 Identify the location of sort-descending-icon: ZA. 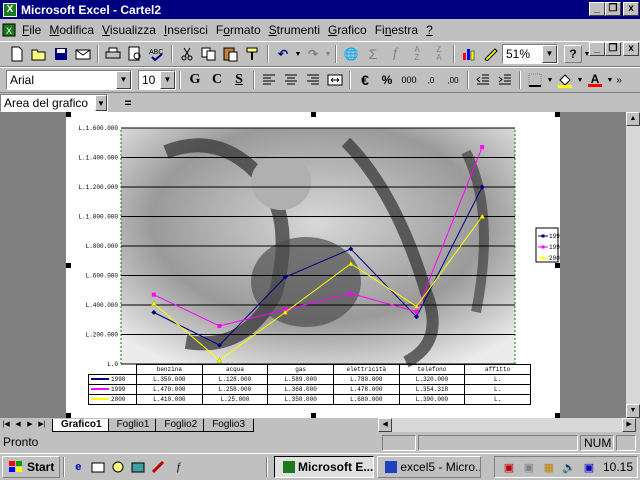
(439, 54).